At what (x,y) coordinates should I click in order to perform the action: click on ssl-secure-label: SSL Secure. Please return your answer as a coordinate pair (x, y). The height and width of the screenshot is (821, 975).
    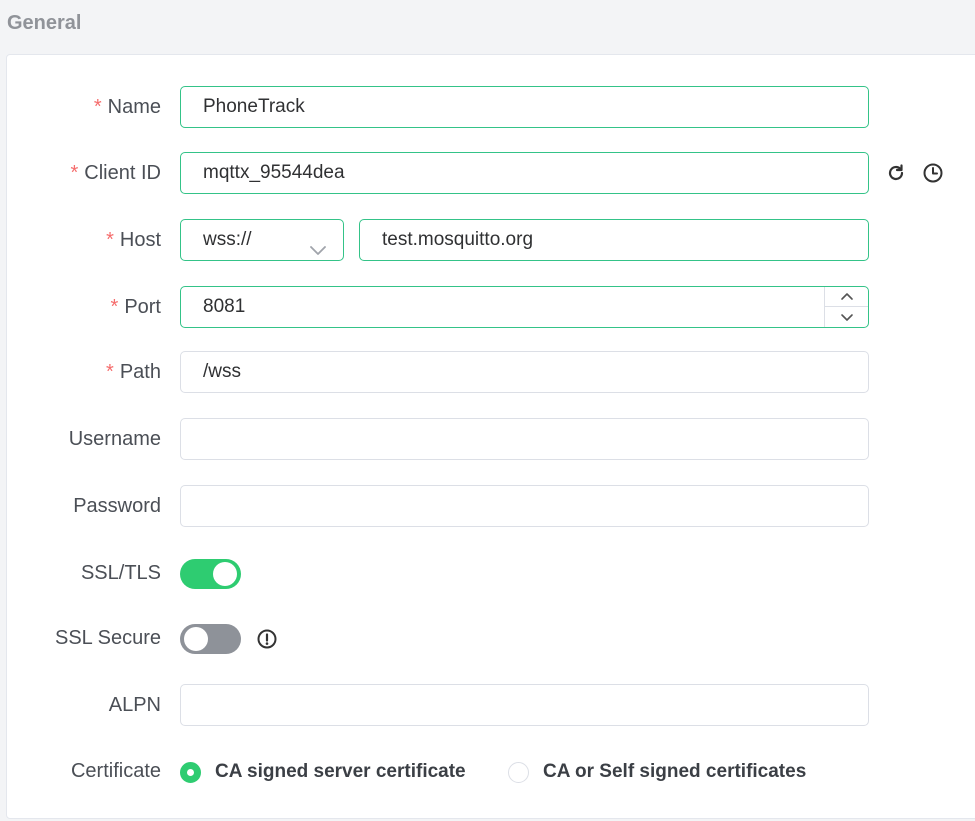
    Looking at the image, I should click on (108, 638).